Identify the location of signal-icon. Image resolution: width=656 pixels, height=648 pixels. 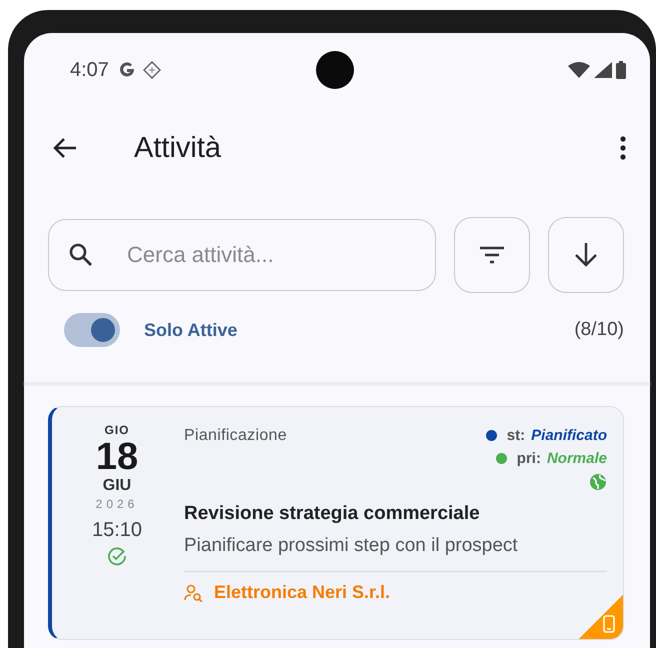
(603, 70).